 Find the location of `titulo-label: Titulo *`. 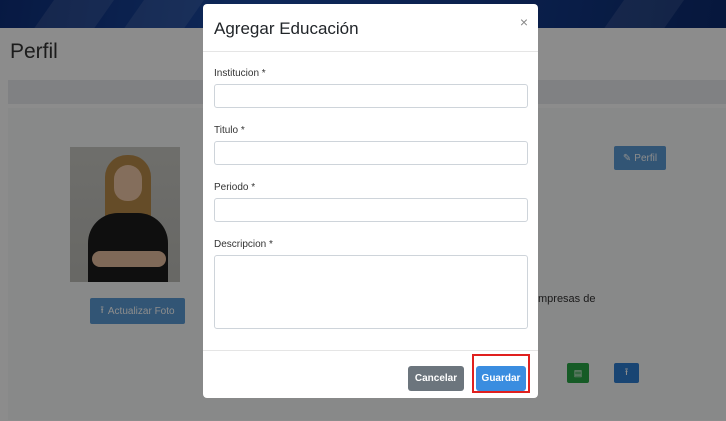

titulo-label: Titulo * is located at coordinates (229, 130).